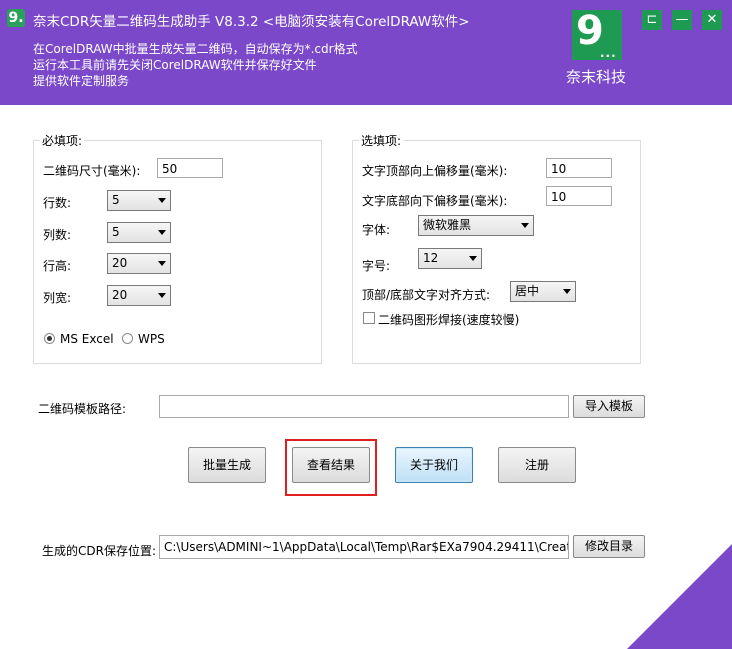 The width and height of the screenshot is (732, 649). I want to click on company-name: 奈末科技, so click(596, 77).